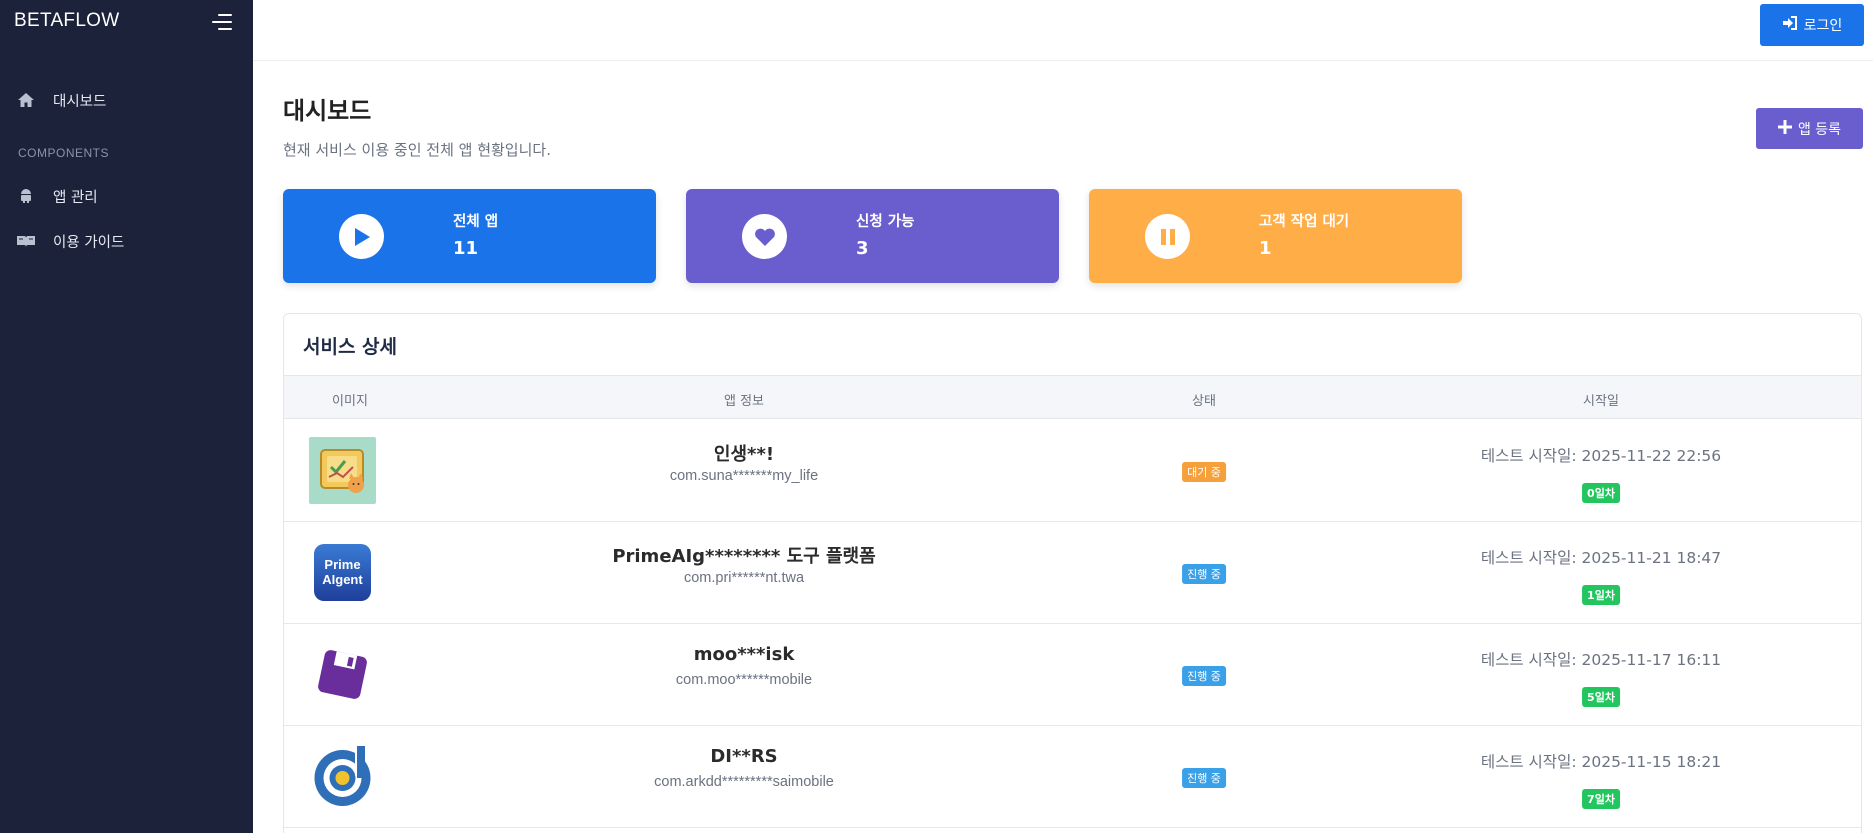 Image resolution: width=1873 pixels, height=833 pixels. Describe the element at coordinates (342, 470) in the screenshot. I see `checklist-cat-icon` at that location.